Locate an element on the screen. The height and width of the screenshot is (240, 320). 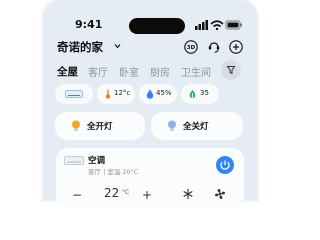
3d-view-icon: 3D is located at coordinates (191, 47).